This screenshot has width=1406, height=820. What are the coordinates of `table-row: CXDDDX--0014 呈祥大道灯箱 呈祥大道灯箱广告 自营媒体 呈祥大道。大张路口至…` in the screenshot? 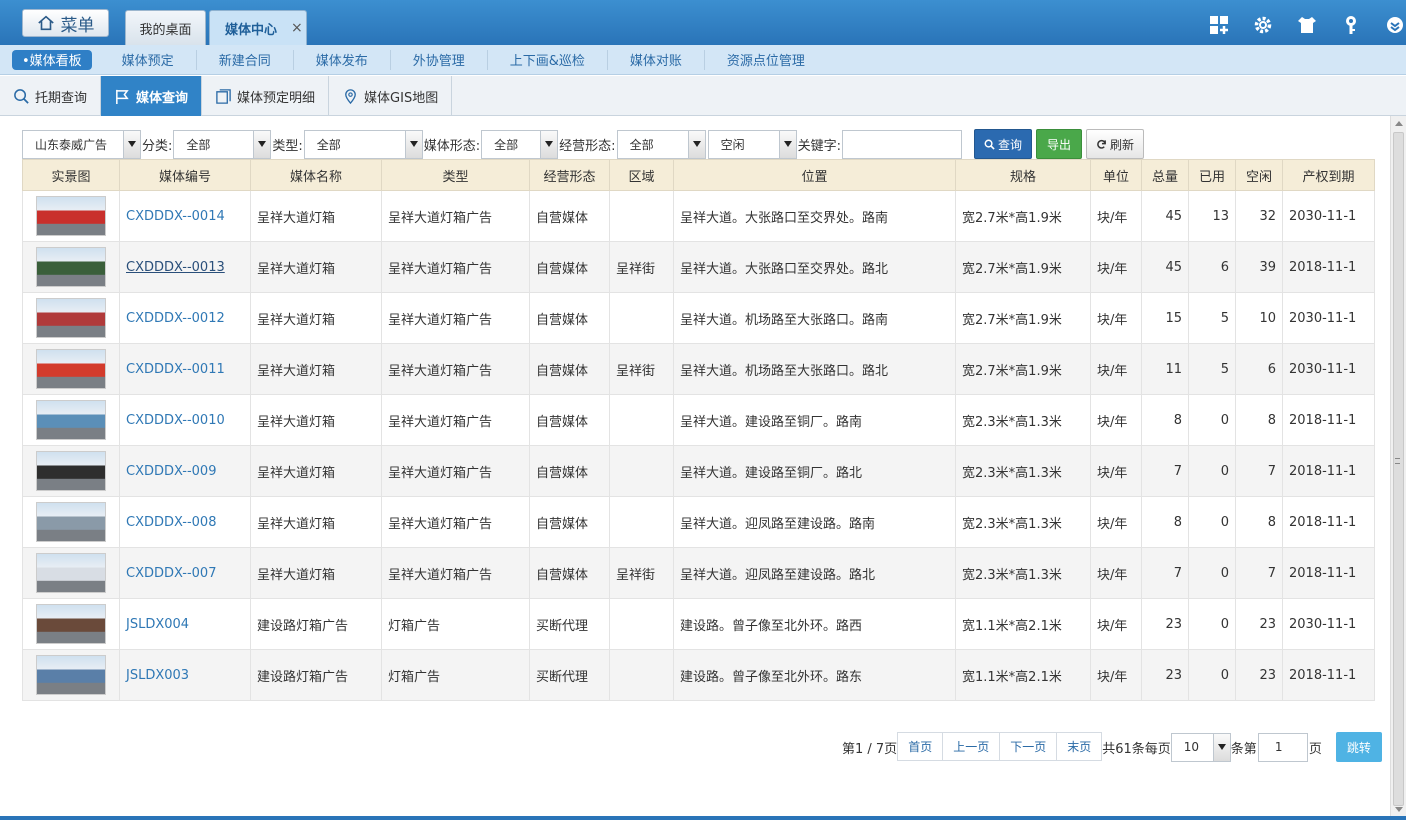 It's located at (698, 216).